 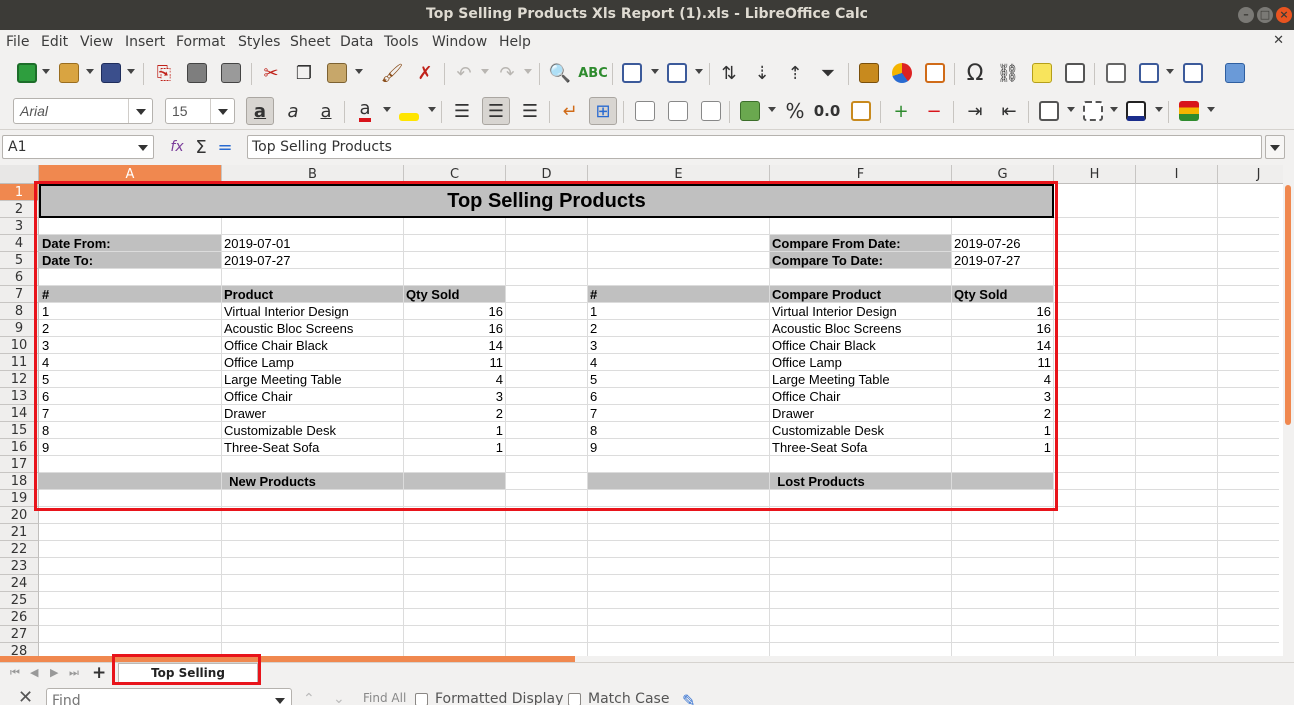 What do you see at coordinates (560, 73) in the screenshot?
I see `find-replace-icon: 🔍` at bounding box center [560, 73].